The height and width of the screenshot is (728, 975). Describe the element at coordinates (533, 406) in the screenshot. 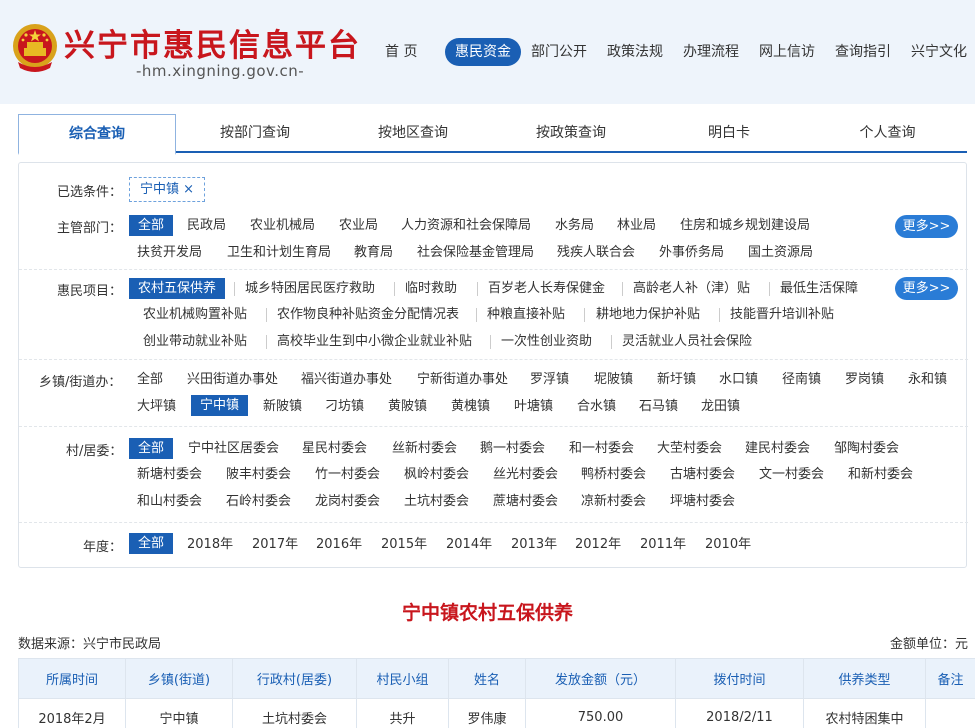

I see `town-option: 叶塘镇` at that location.